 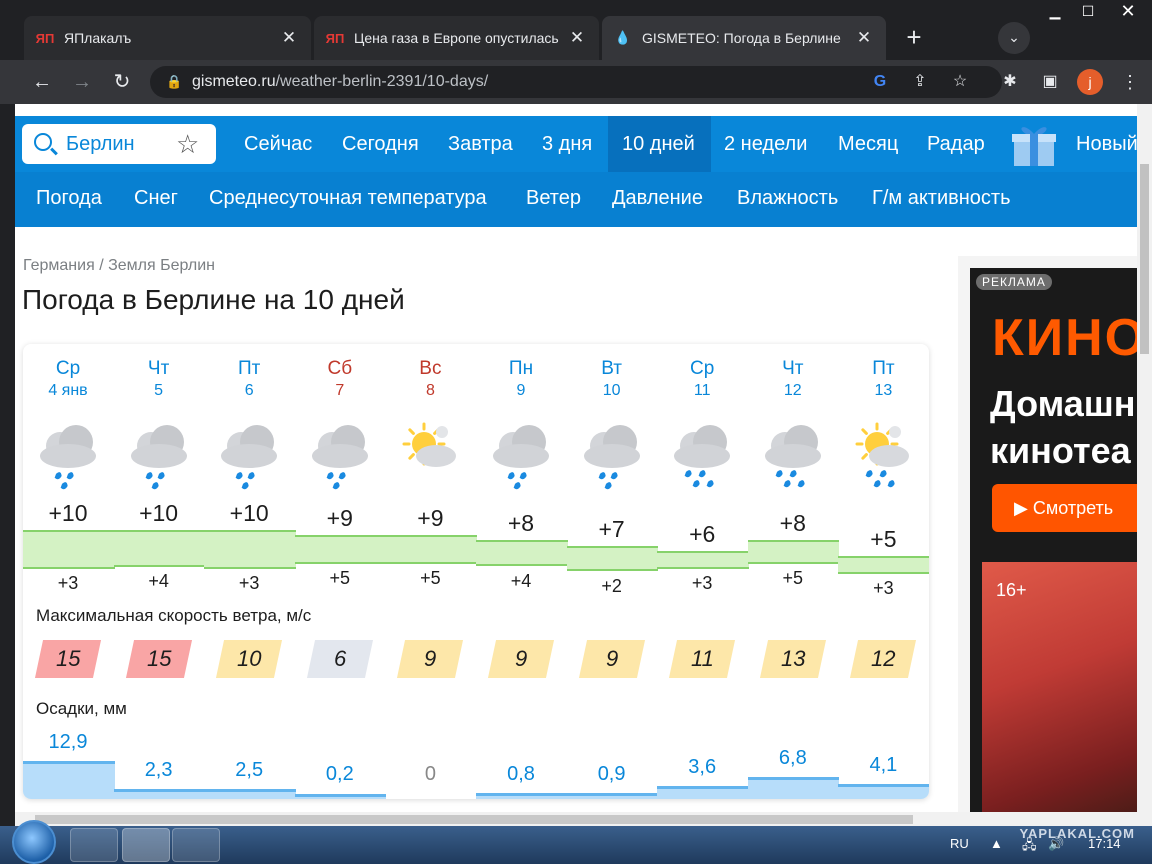 I want to click on app-window-icon, so click(x=196, y=845).